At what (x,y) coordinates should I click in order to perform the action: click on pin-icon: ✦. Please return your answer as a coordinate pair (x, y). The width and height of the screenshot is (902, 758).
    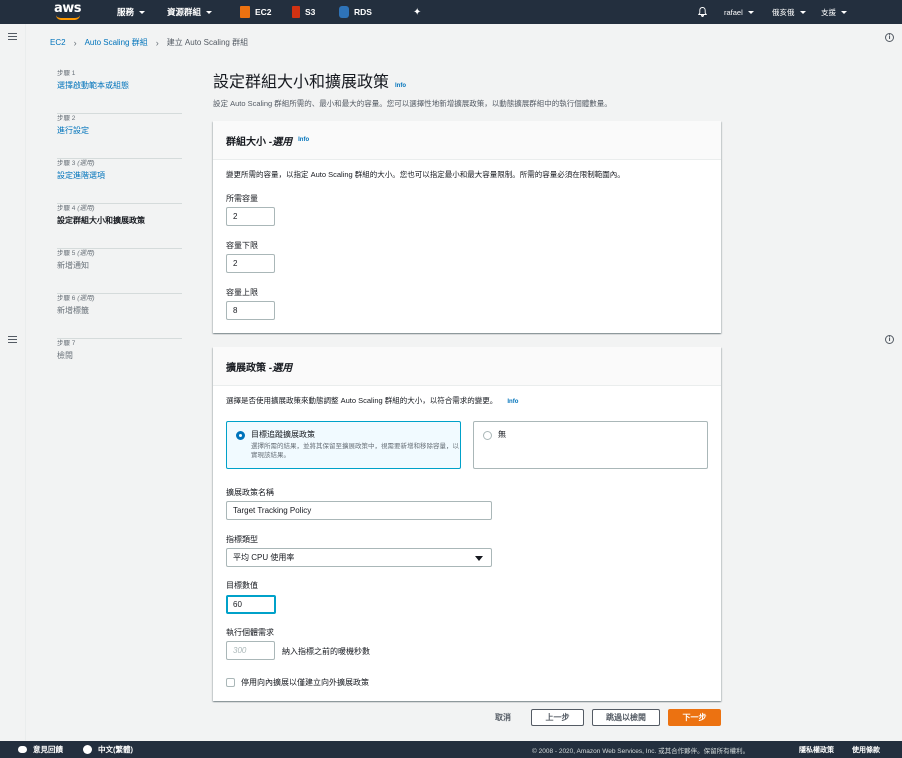
    Looking at the image, I should click on (417, 12).